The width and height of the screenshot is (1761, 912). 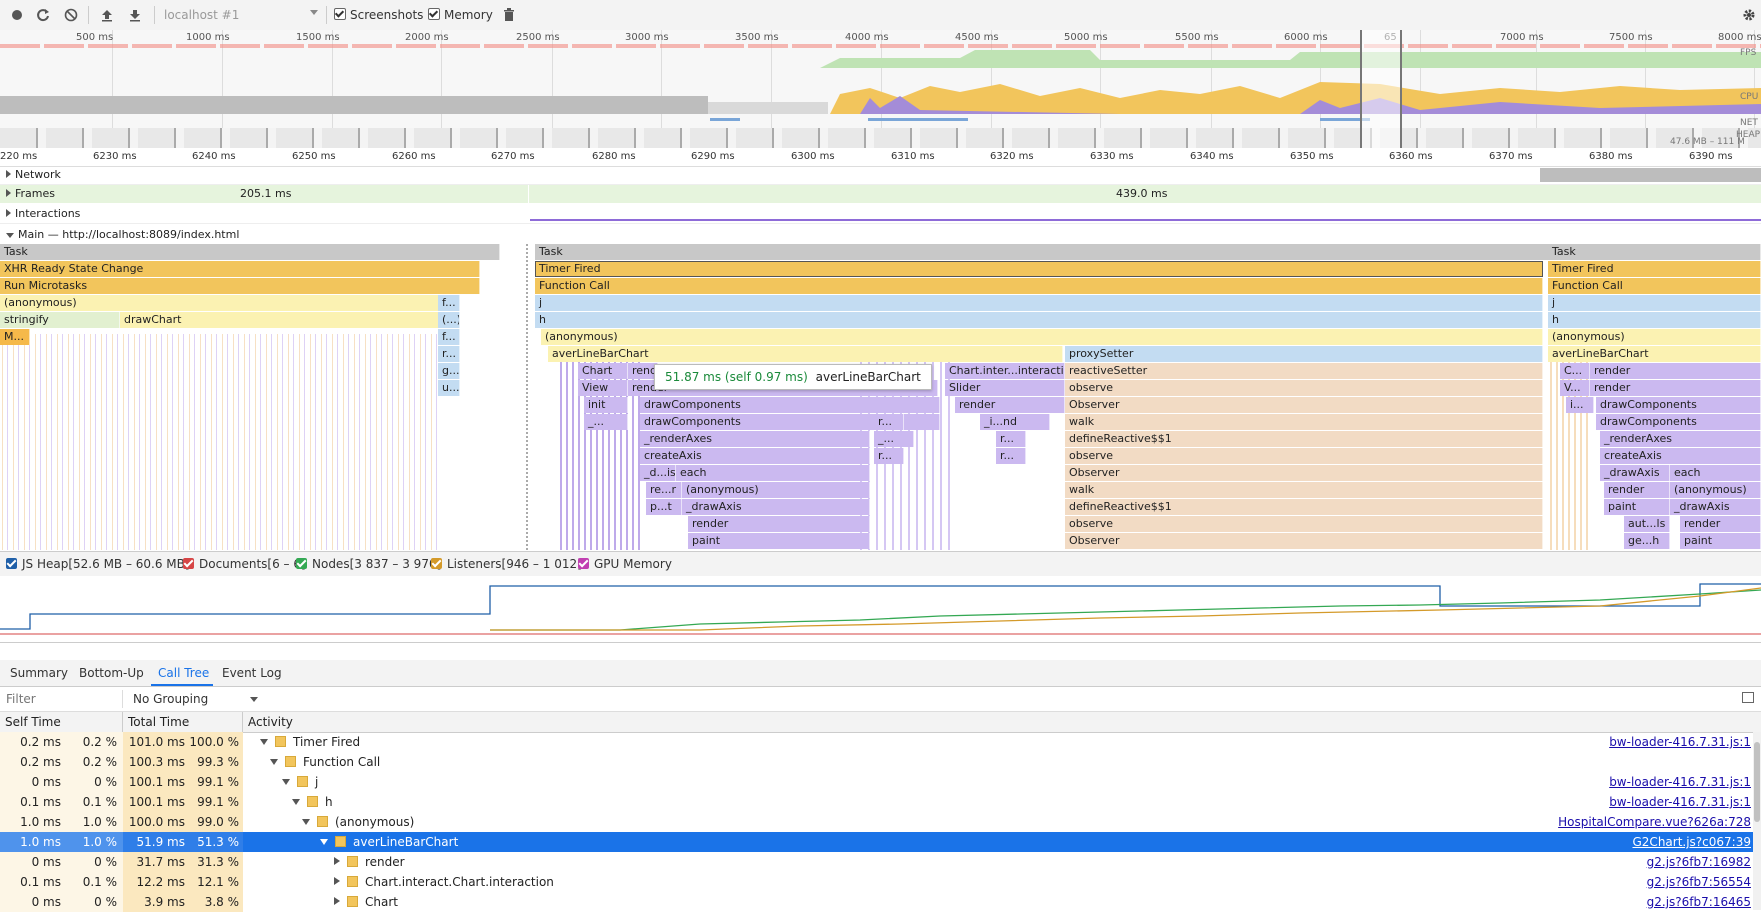 What do you see at coordinates (1141, 193) in the screenshot?
I see `frame-duration: 439.0 ms` at bounding box center [1141, 193].